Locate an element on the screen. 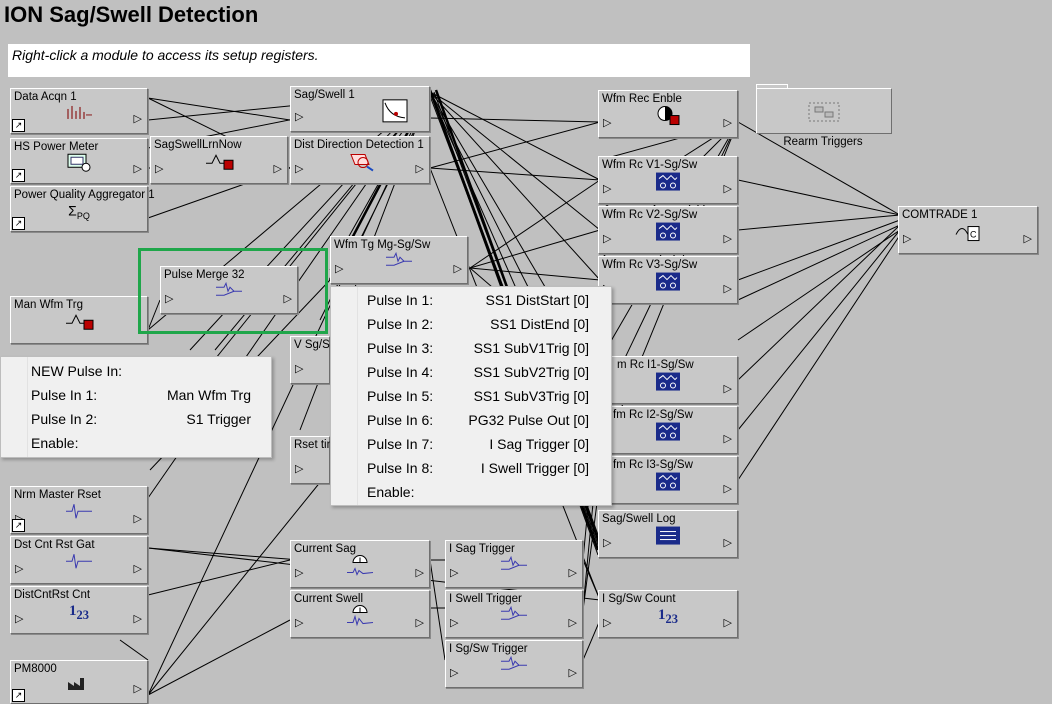 The image size is (1052, 704). module-wfm-rc-v2: Wfm Rc V2-Sg/Sw ▷ ▷ is located at coordinates (668, 230).